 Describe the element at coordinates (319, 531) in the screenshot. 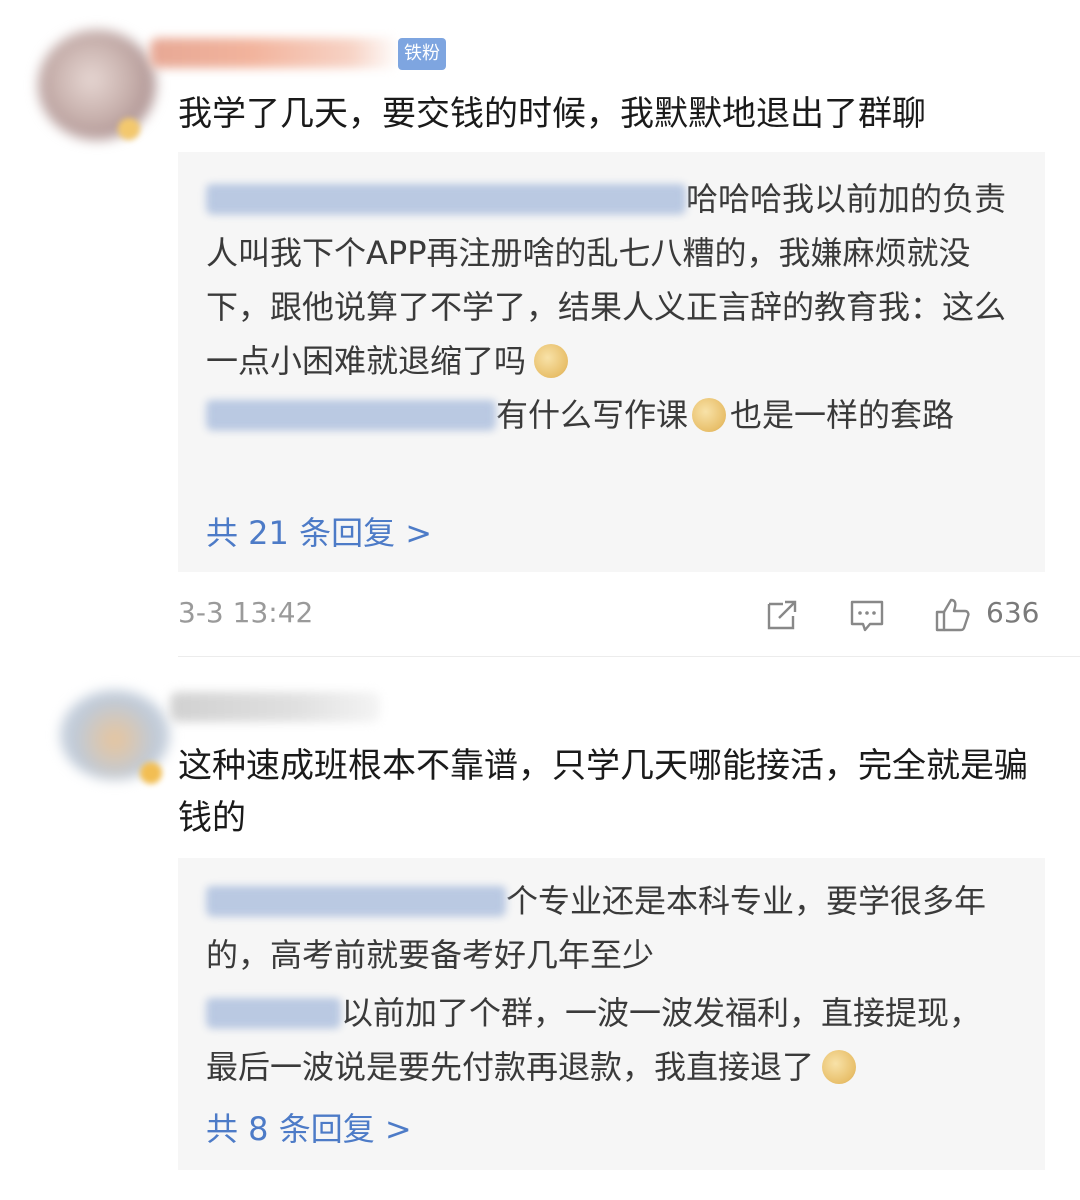

I see `view-more-replies-link: 共 21 条回复 >` at that location.